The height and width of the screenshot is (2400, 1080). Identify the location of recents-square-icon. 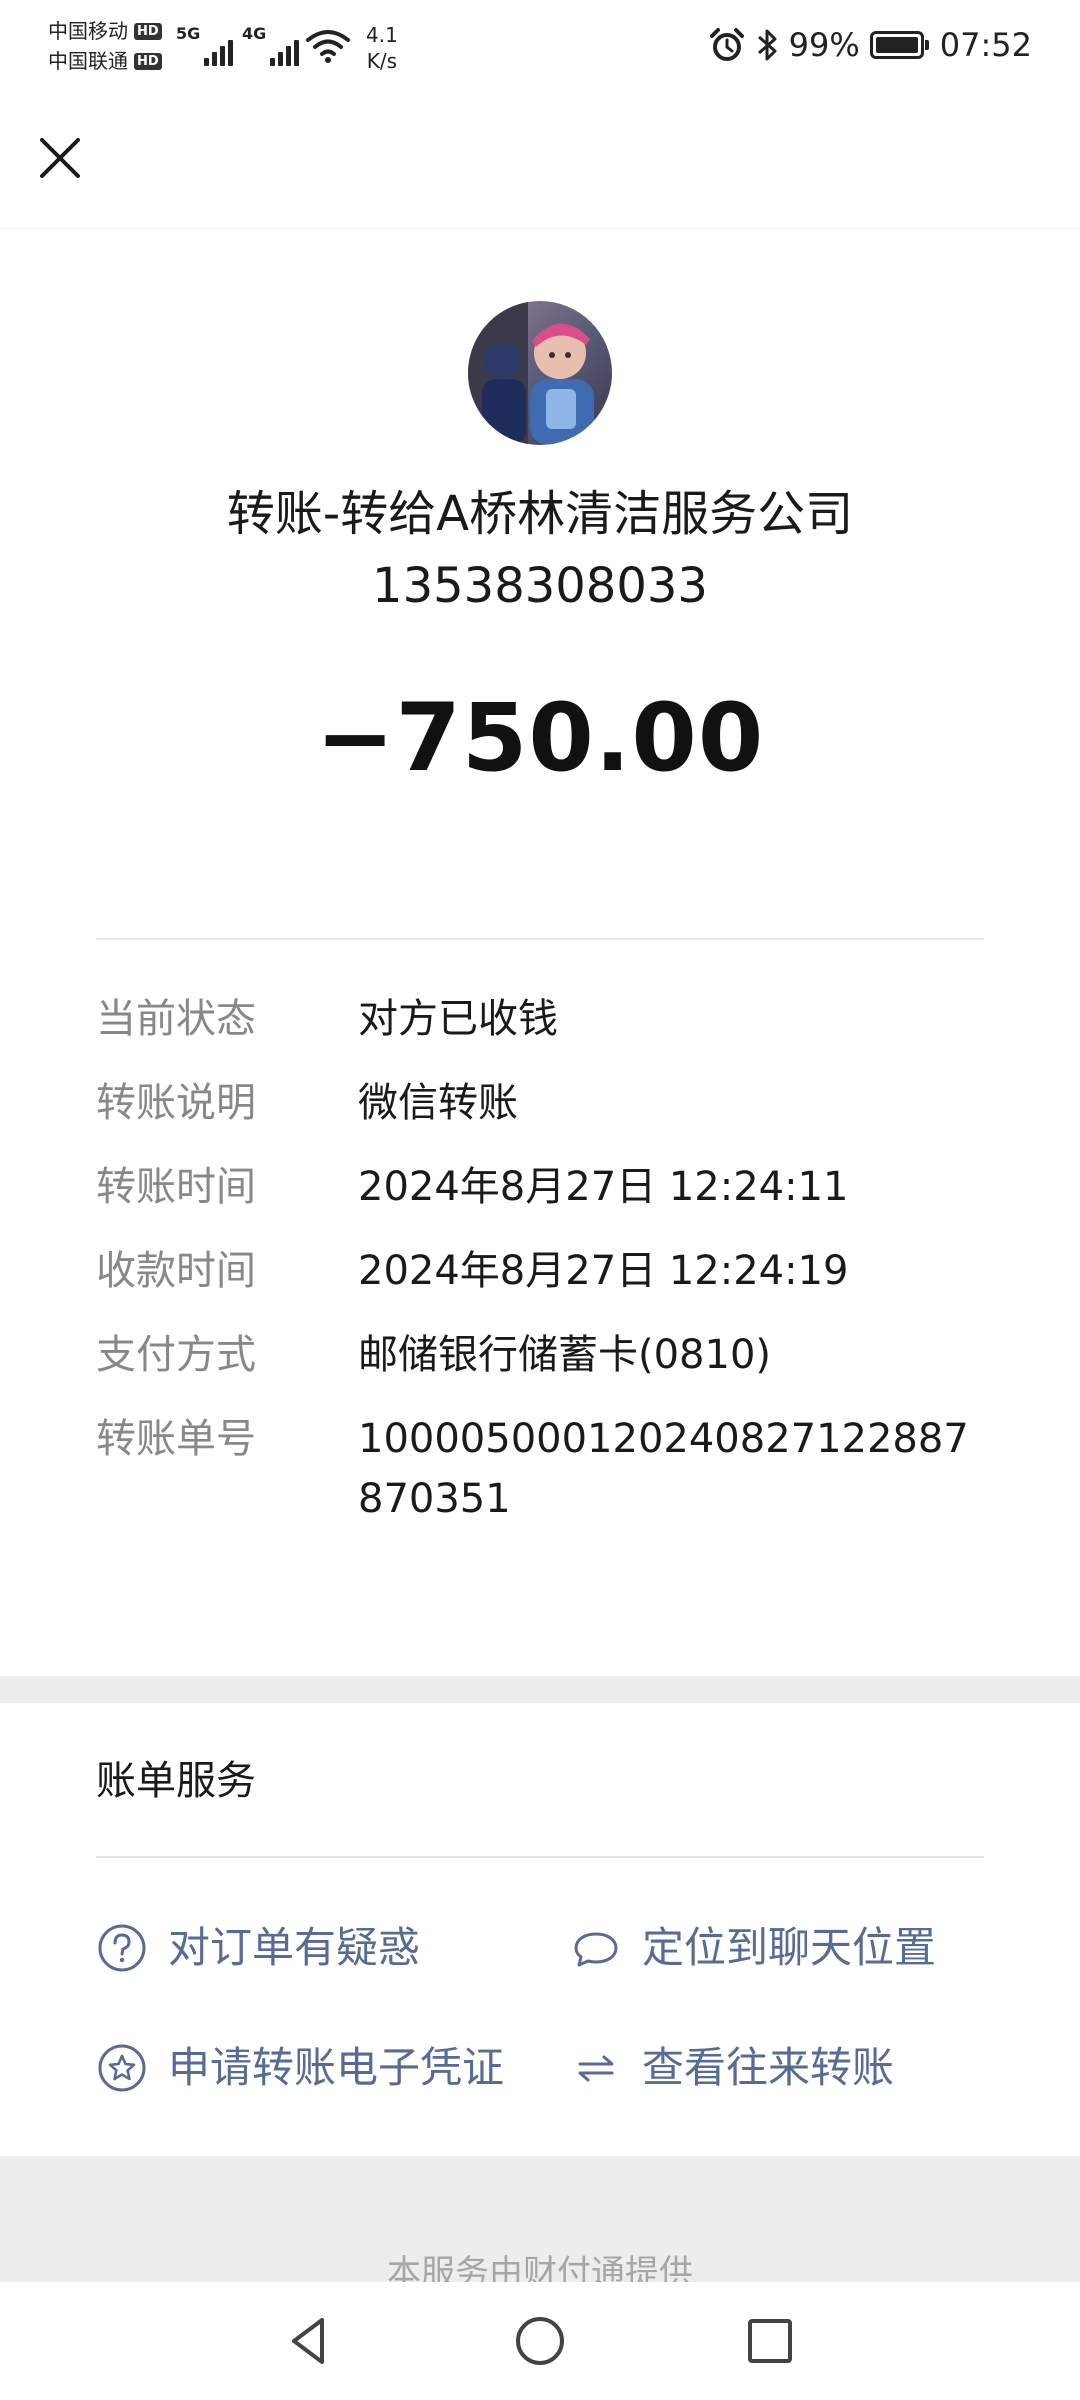
(770, 2341).